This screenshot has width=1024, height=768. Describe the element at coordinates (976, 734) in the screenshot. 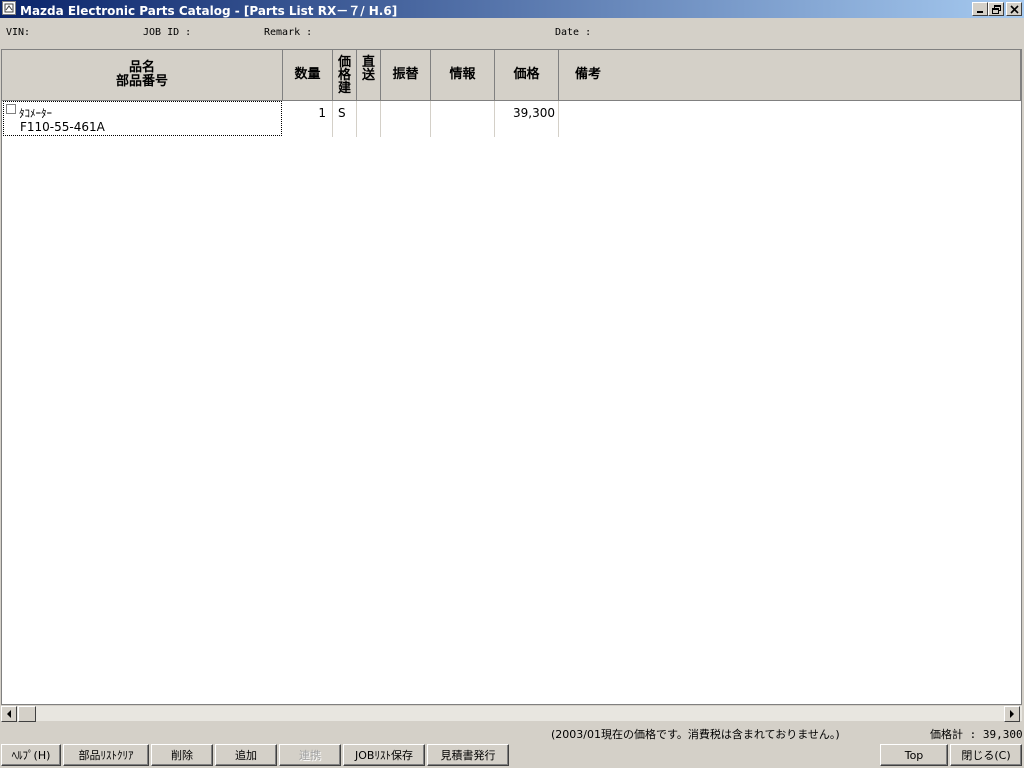

I see `price-total: 価格計 : 39,300` at that location.